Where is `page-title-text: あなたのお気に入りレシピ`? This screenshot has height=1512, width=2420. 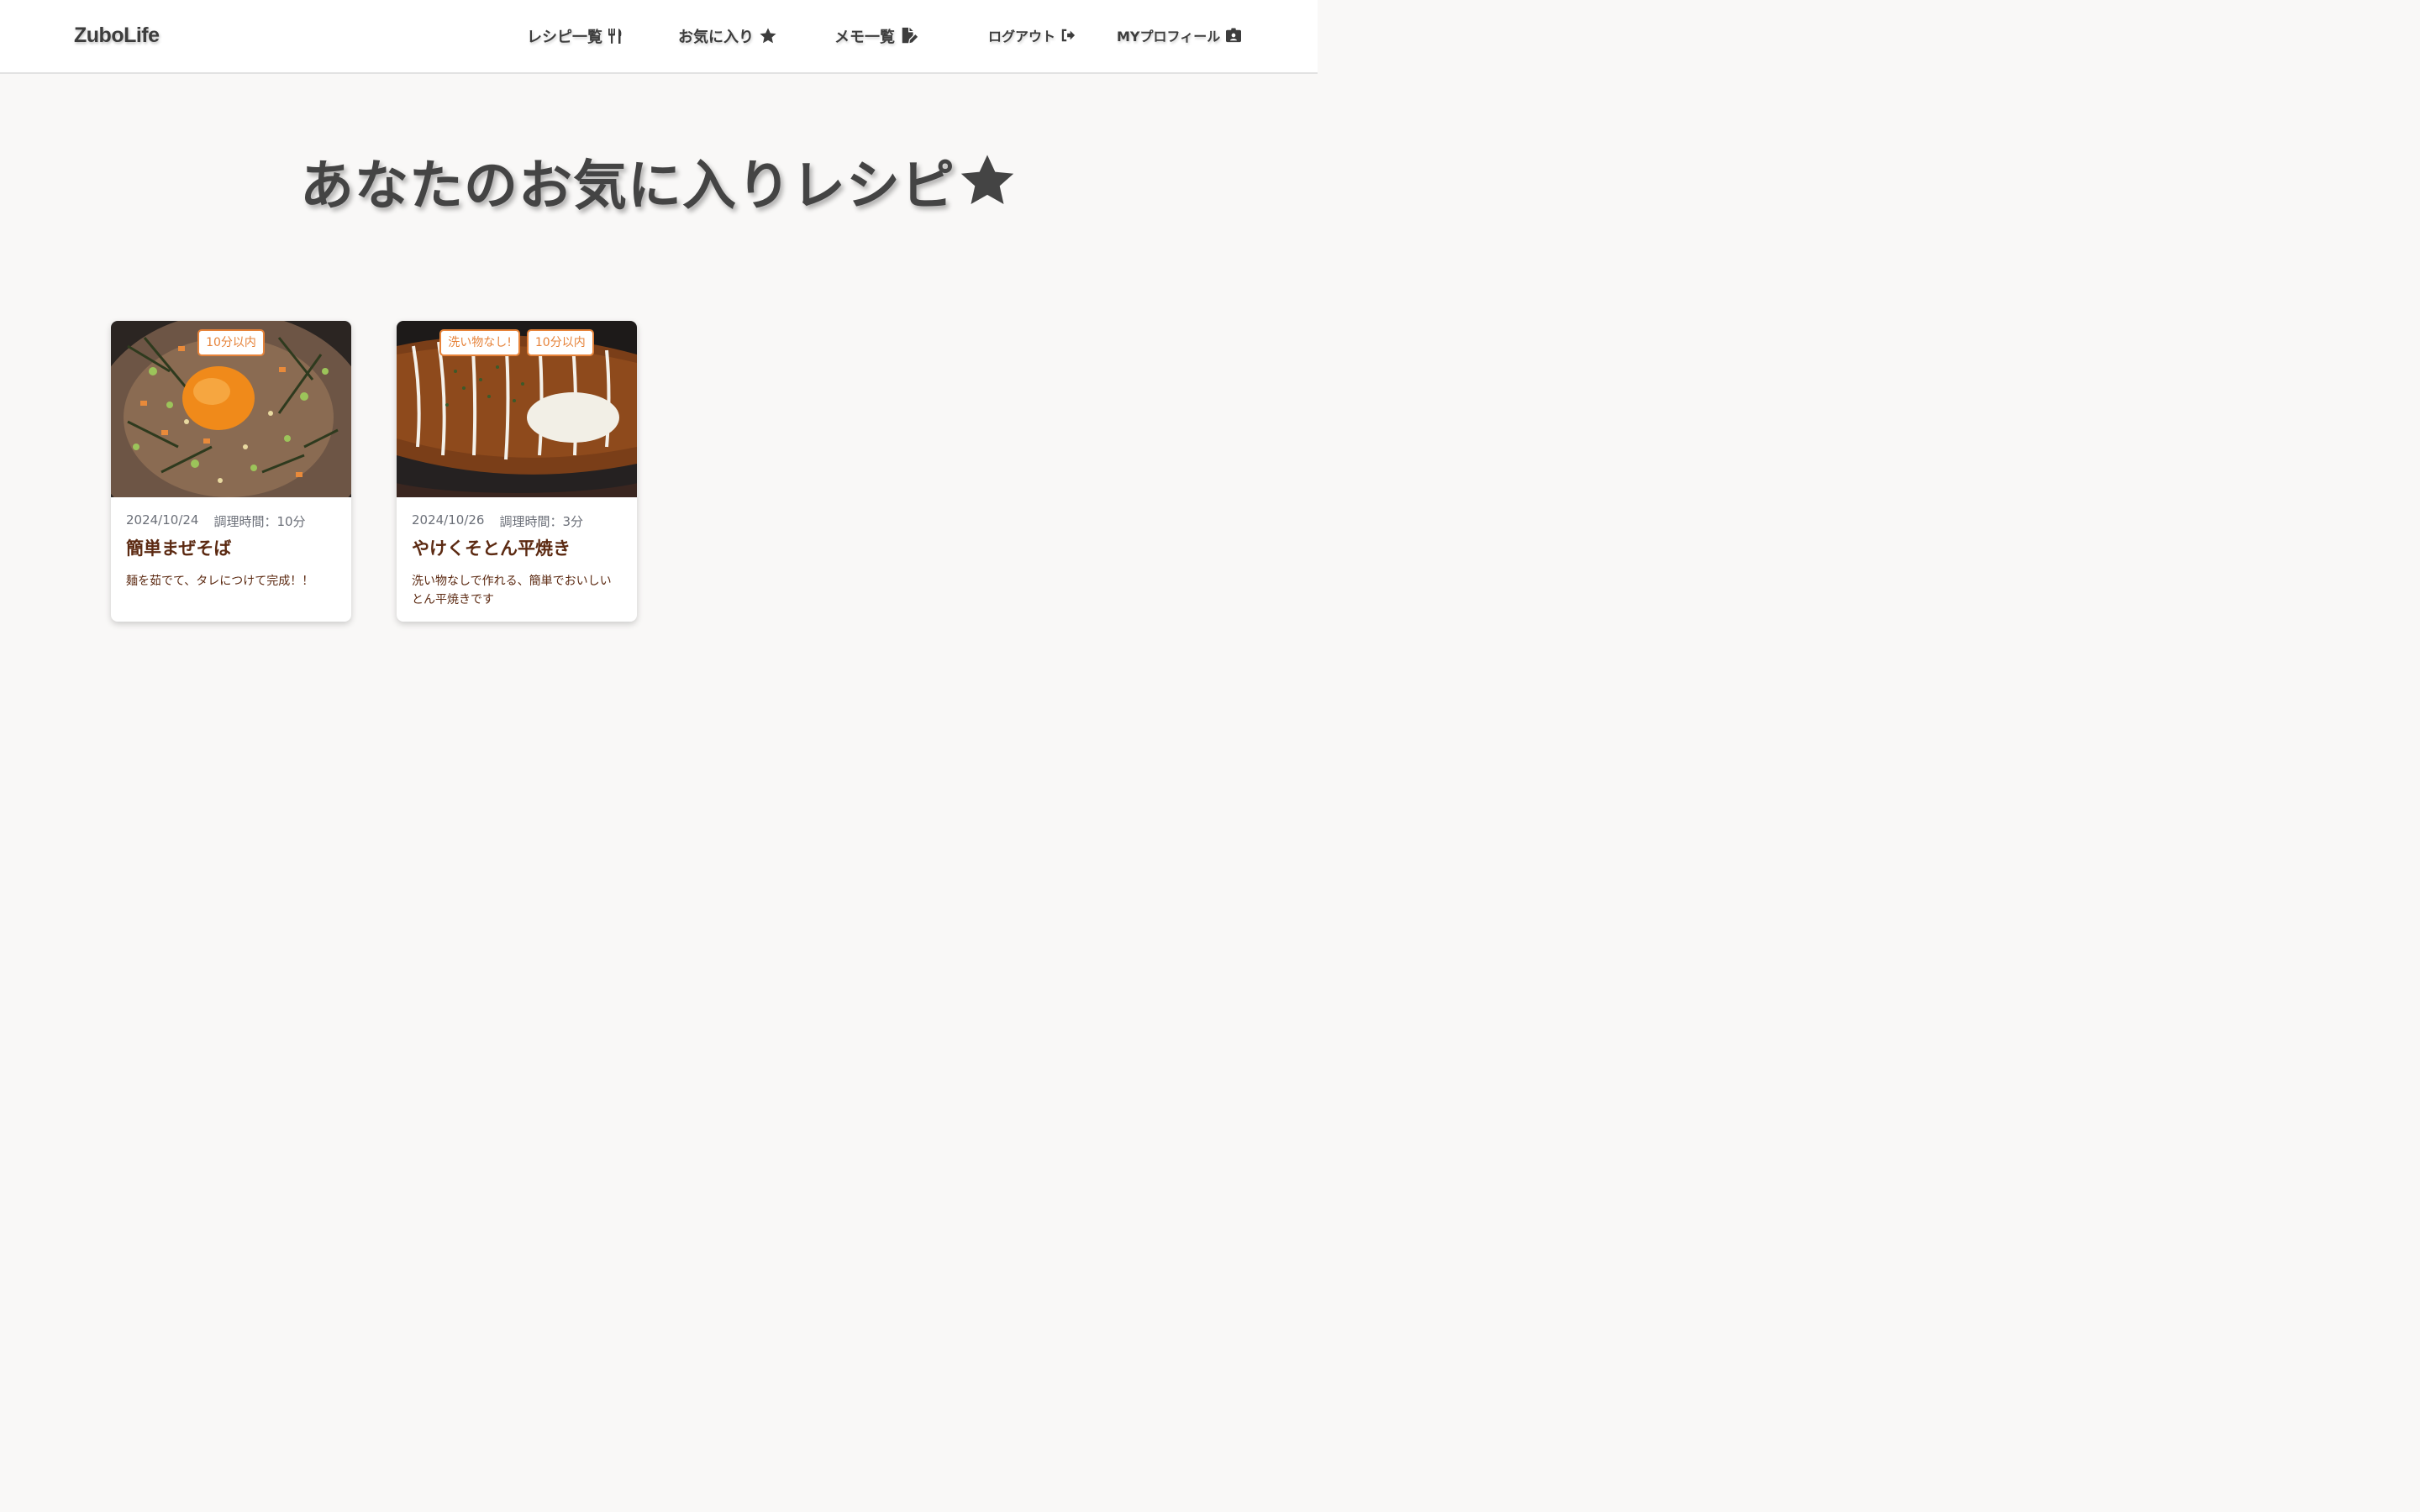 page-title-text: あなたのお気に入りレシピ is located at coordinates (628, 186).